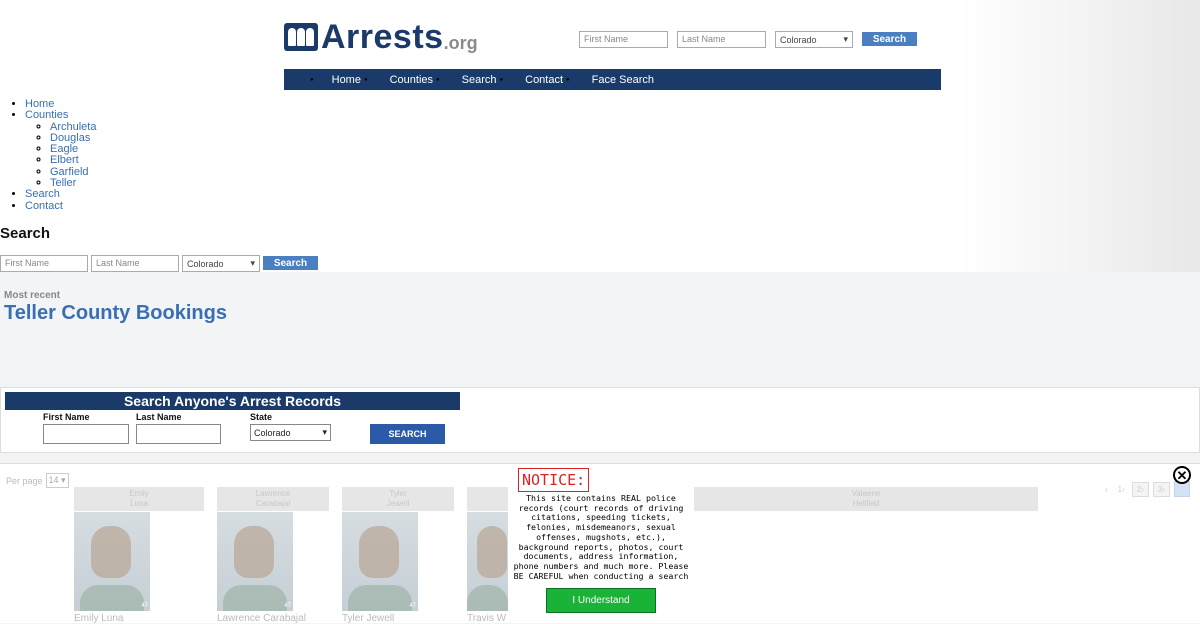 The image size is (1200, 624). What do you see at coordinates (159, 417) in the screenshot?
I see `last-name-label: Last Name` at bounding box center [159, 417].